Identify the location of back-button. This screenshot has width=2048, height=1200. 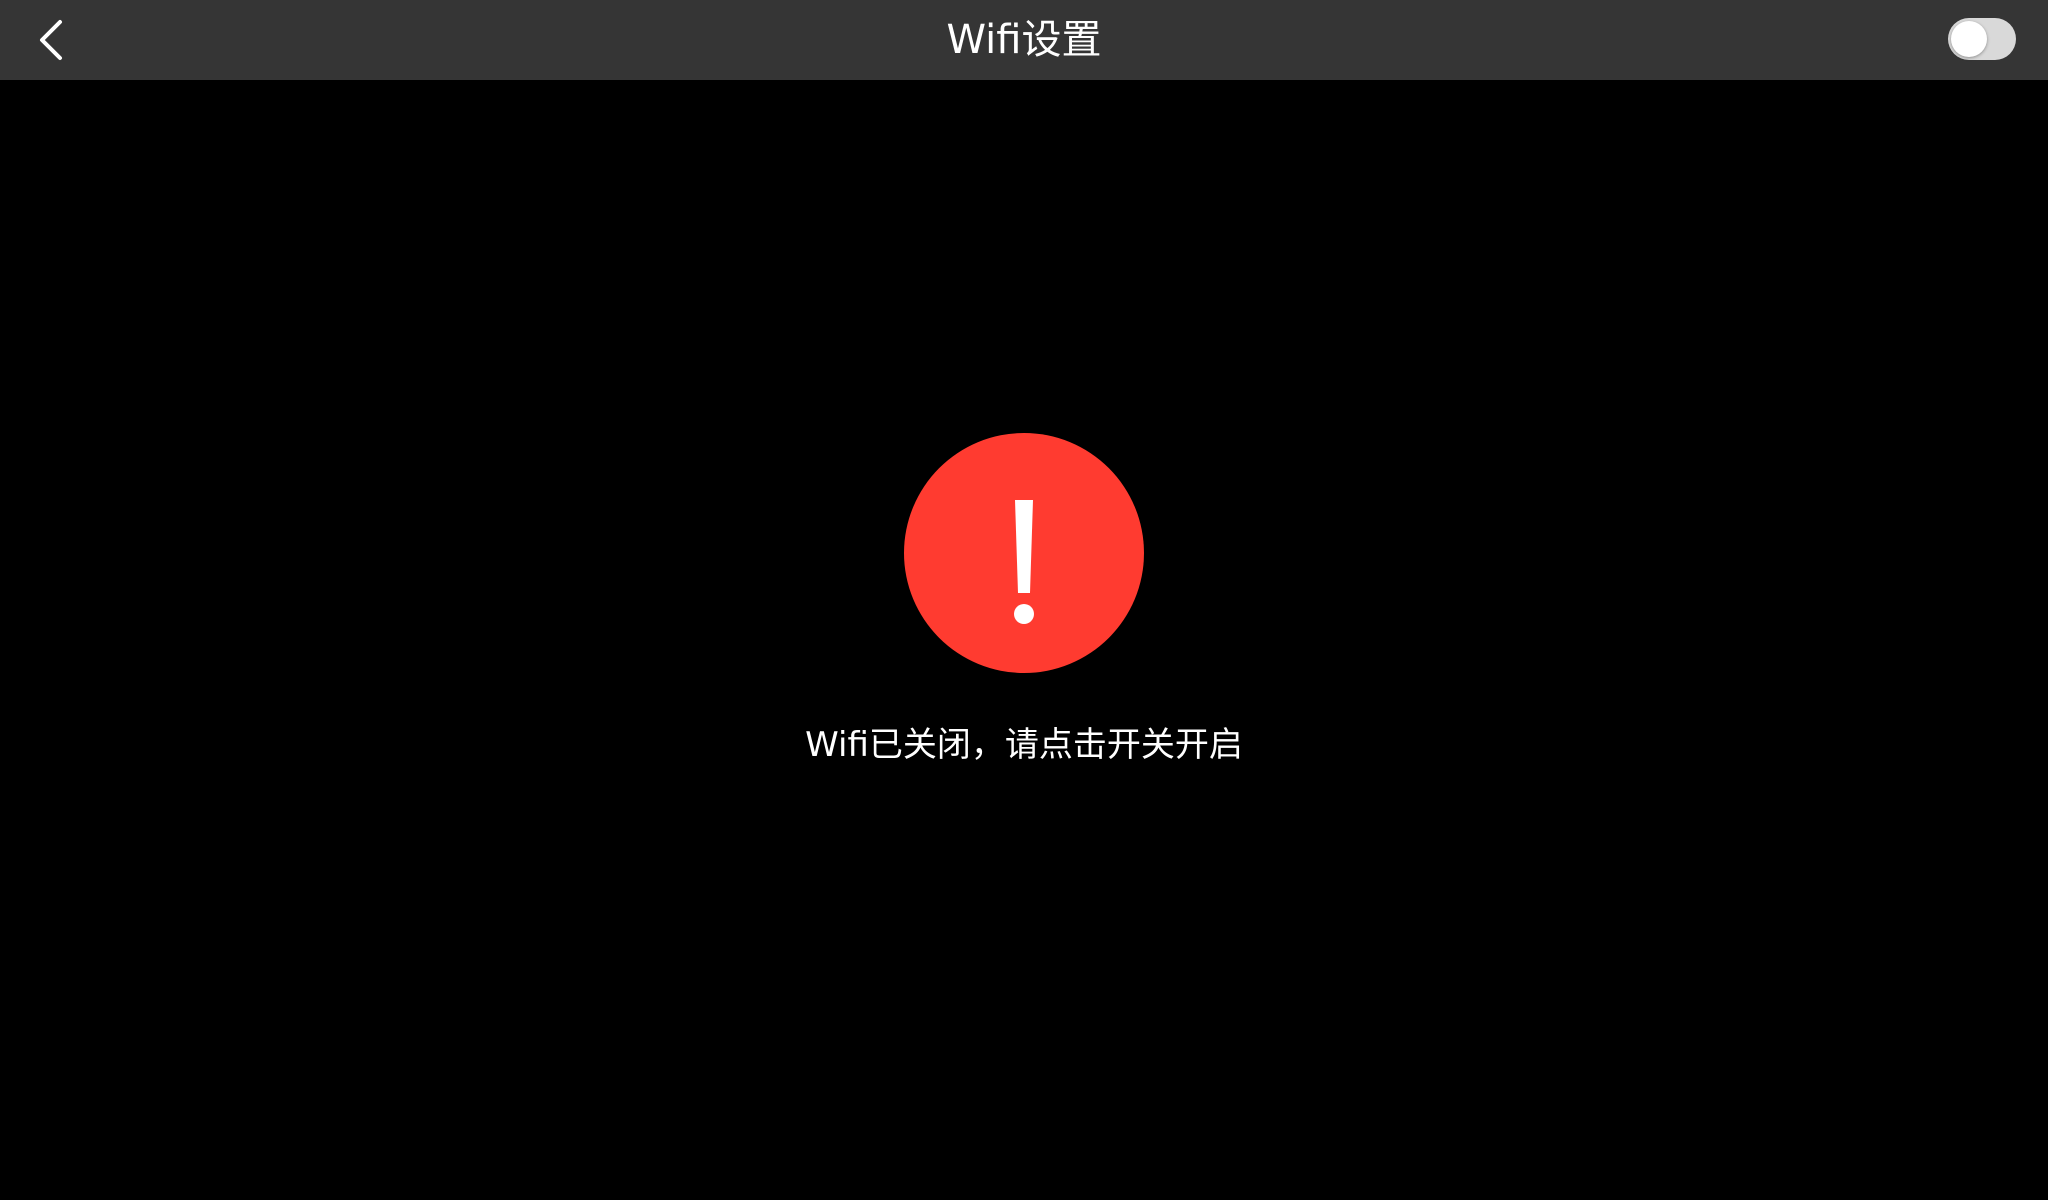
(50, 40).